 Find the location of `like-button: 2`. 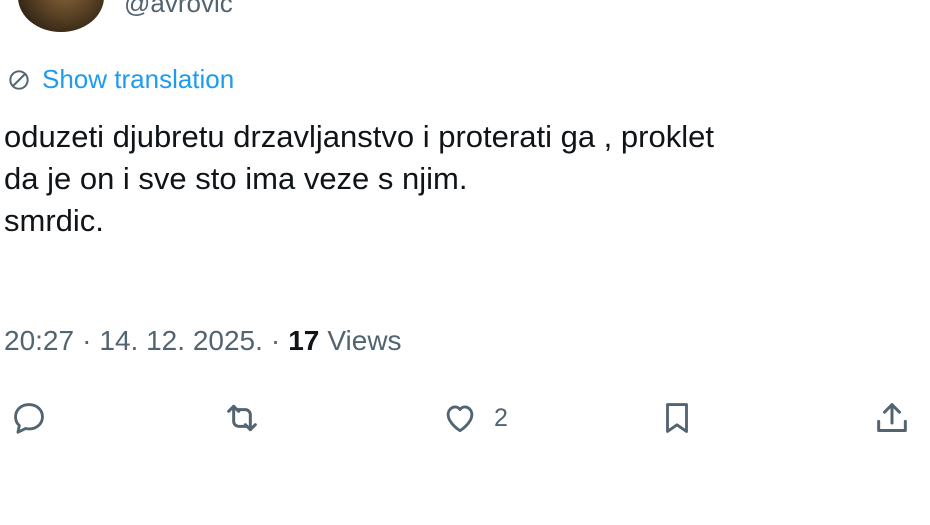

like-button: 2 is located at coordinates (474, 418).